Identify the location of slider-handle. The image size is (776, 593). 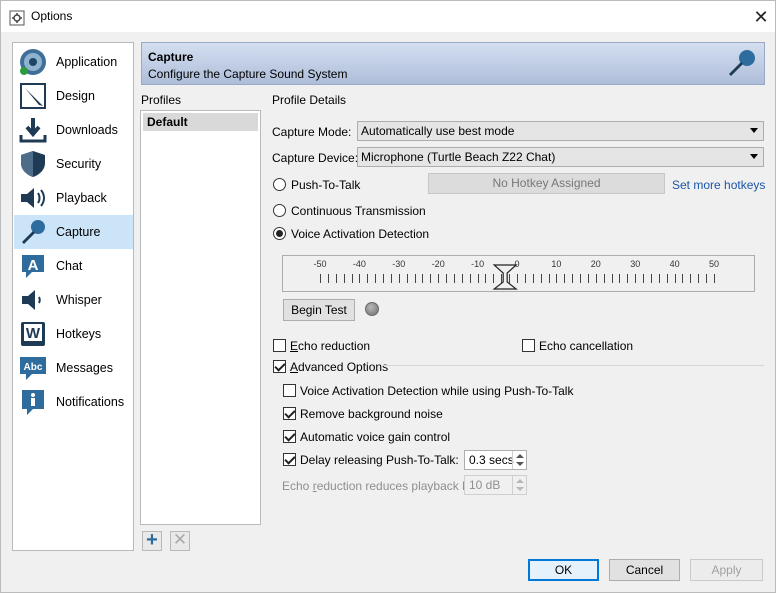
(505, 277).